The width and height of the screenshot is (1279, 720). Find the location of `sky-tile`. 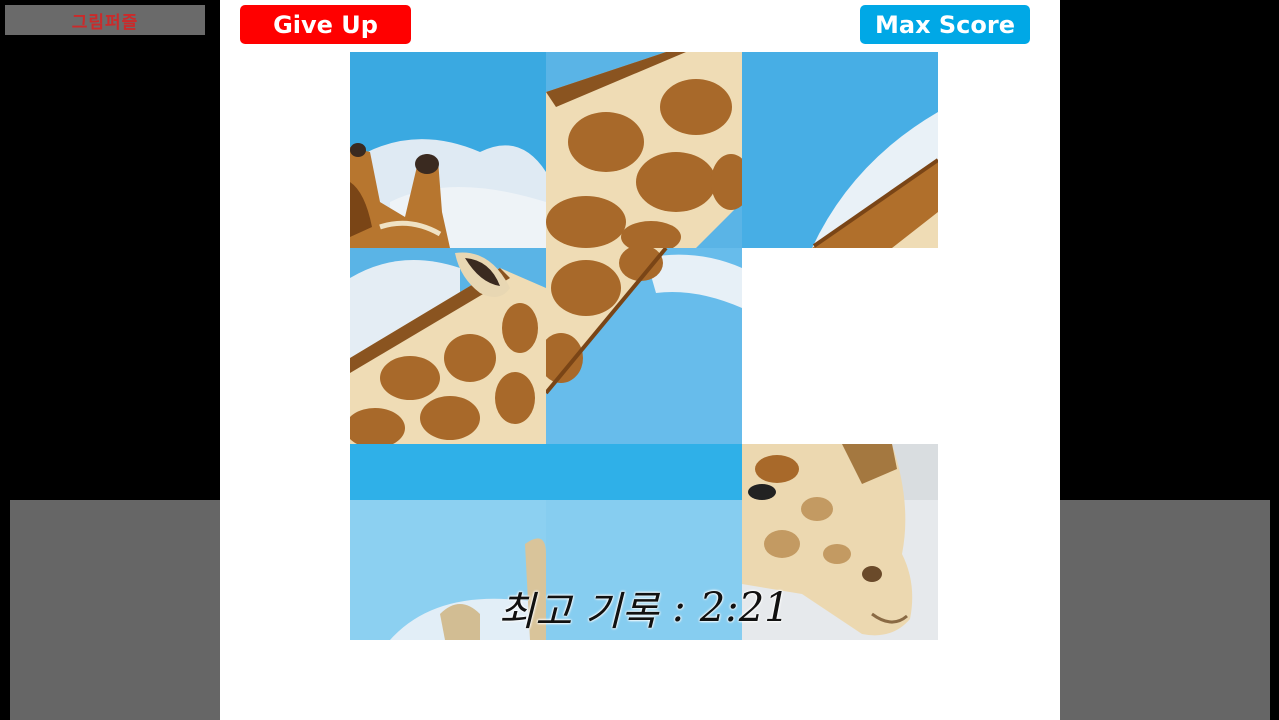

sky-tile is located at coordinates (644, 542).